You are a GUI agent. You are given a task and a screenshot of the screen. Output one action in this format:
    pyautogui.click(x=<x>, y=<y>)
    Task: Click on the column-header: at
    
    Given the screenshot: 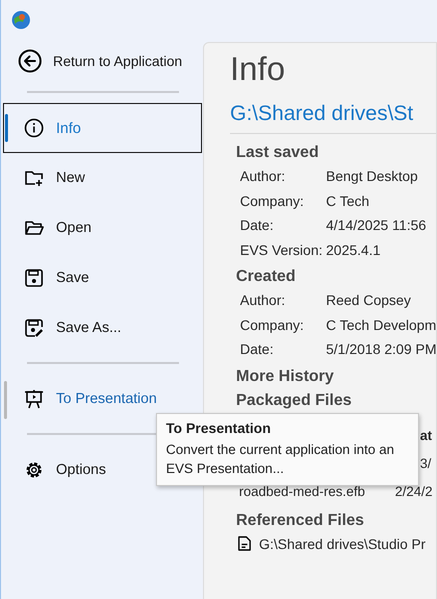 What is the action you would take?
    pyautogui.click(x=426, y=435)
    